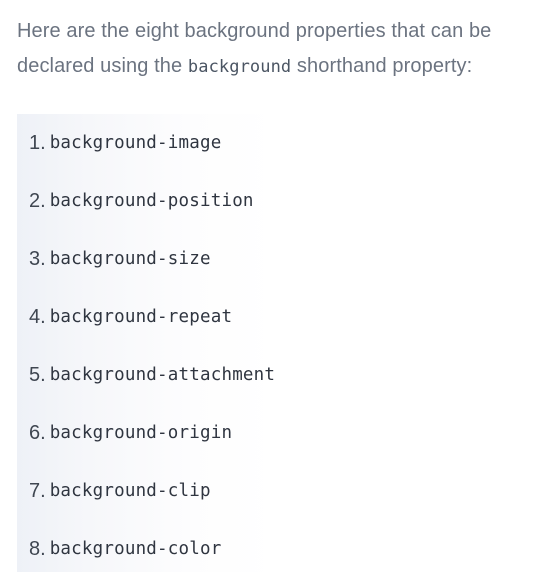 The height and width of the screenshot is (572, 556). Describe the element at coordinates (37, 258) in the screenshot. I see `list-item-number: 3.` at that location.